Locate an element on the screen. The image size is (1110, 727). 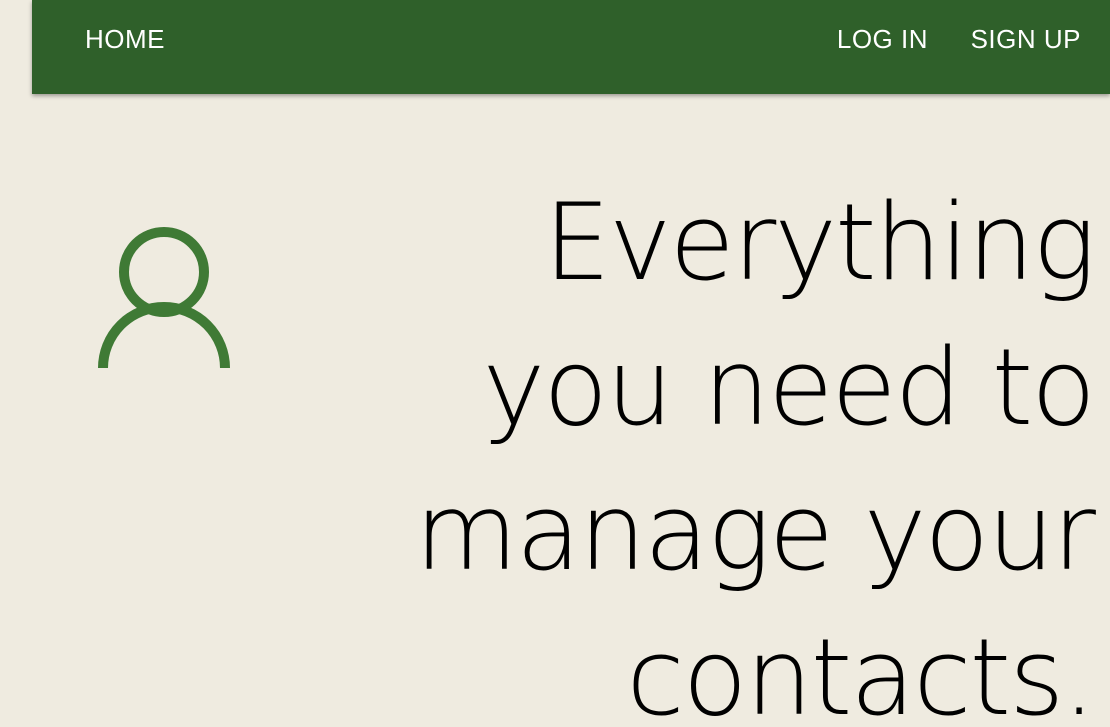
top-navbar: HOME LOG IN SIGN UP is located at coordinates (571, 47).